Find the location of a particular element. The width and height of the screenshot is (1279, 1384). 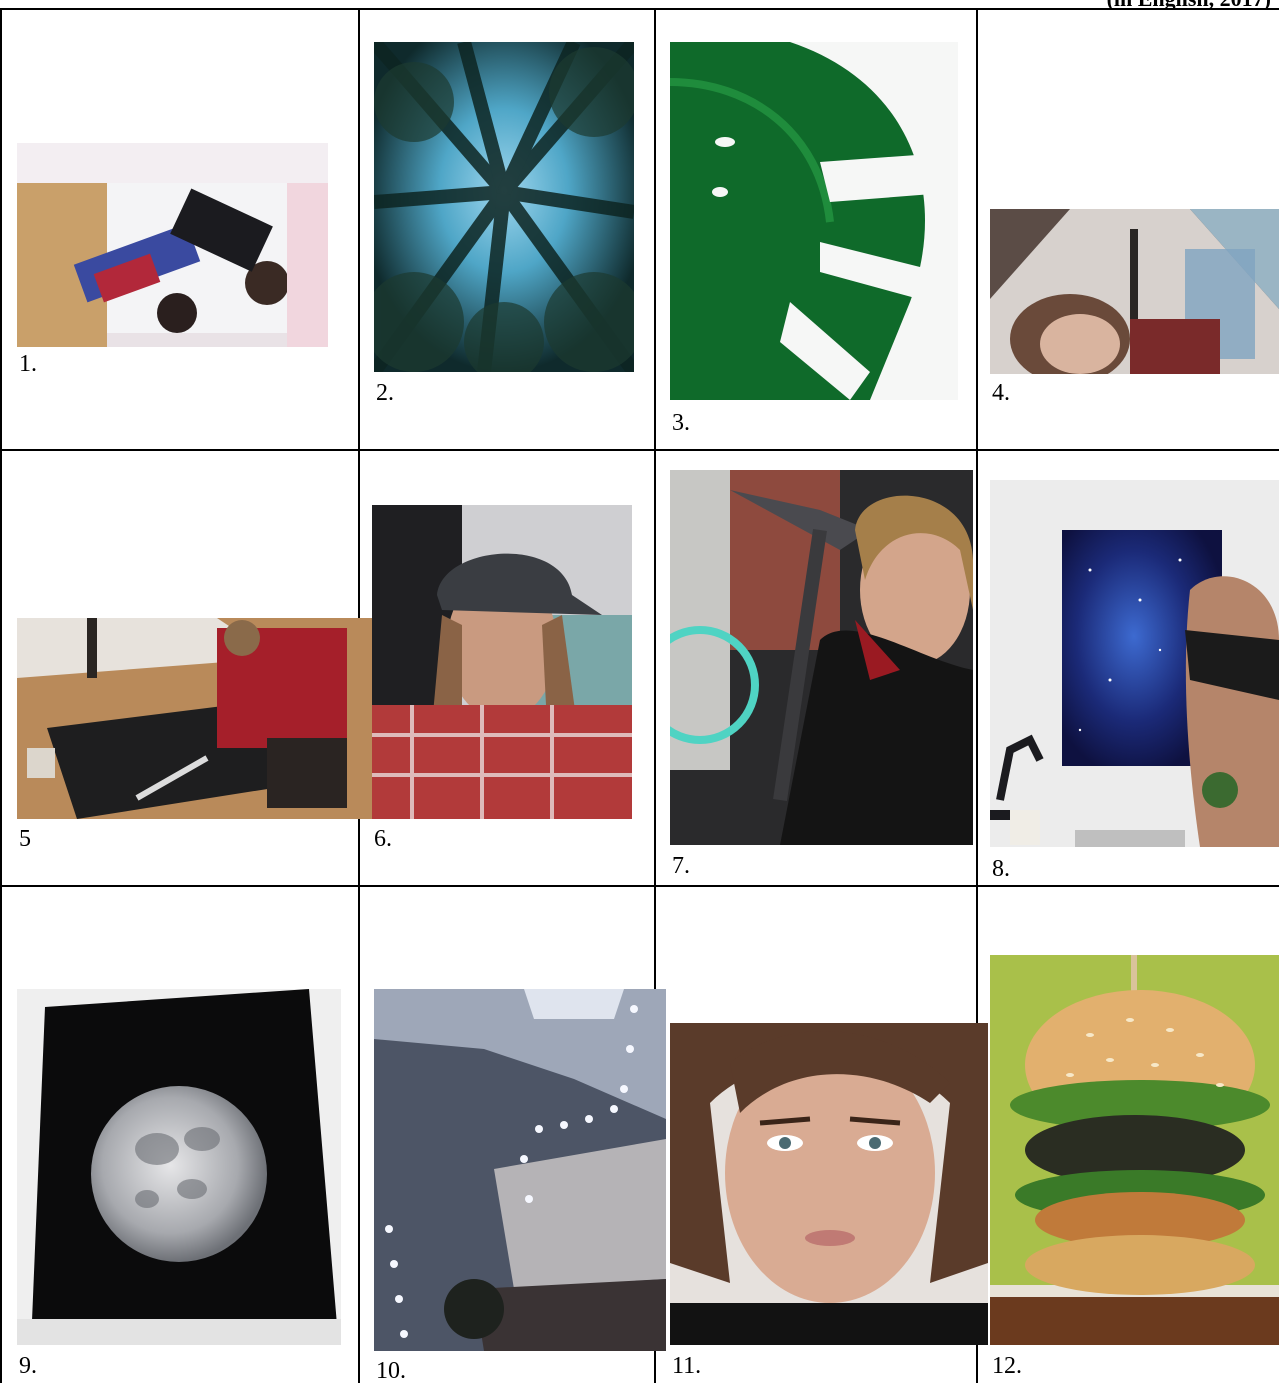

caption-11: 11. is located at coordinates (687, 1366).